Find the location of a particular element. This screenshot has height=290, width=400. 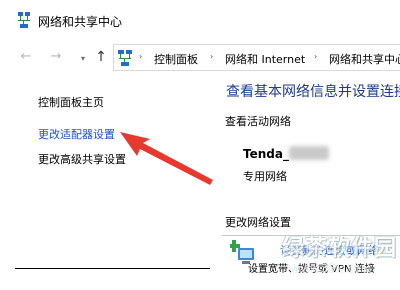

breadcrumb-network-internet: 网络和 Internet is located at coordinates (265, 59).